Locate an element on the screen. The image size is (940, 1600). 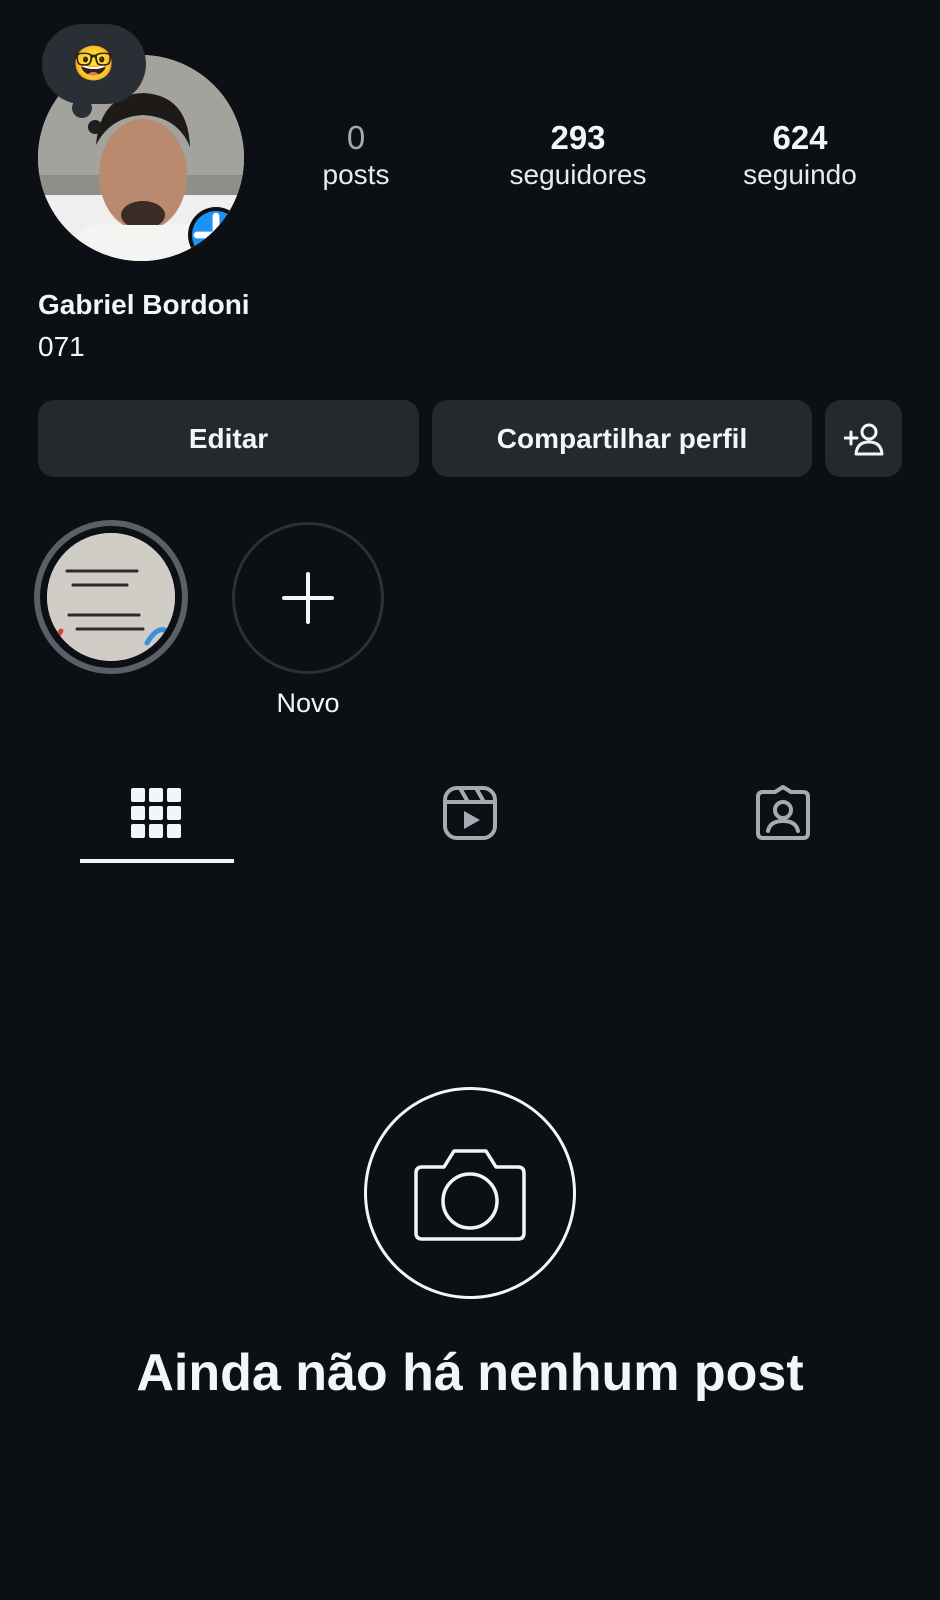
stat-posts-count: 0 is located at coordinates (356, 137).